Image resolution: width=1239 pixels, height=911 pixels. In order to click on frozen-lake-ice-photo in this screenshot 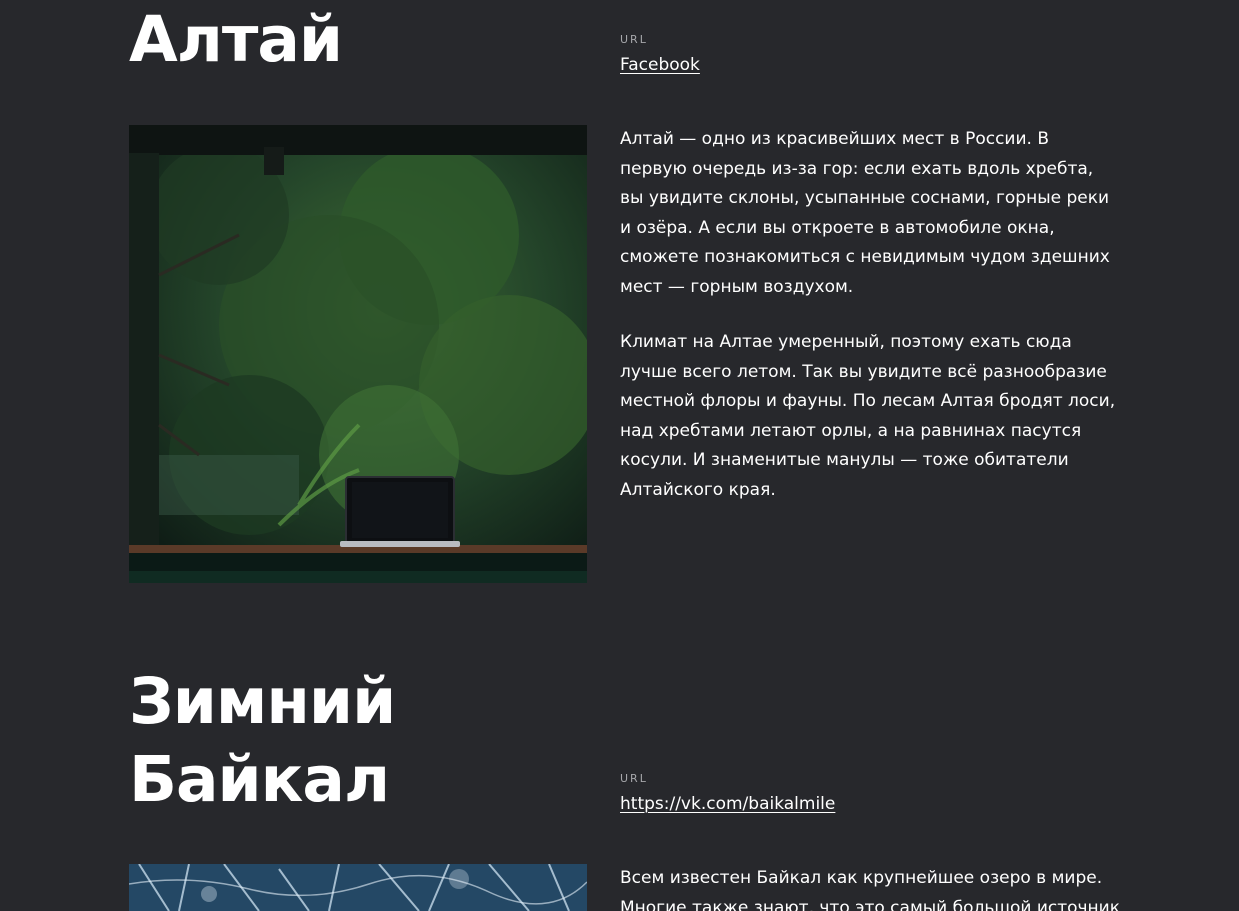, I will do `click(358, 887)`.